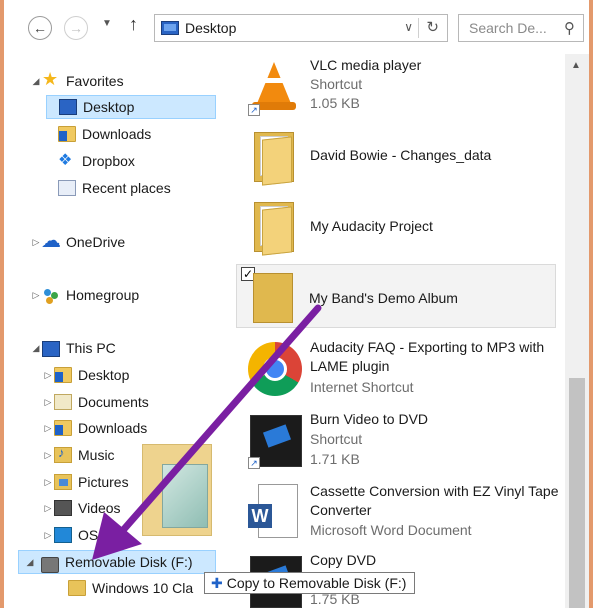  I want to click on nav-pc-downloads: ▷ Downloads, so click(94, 428).